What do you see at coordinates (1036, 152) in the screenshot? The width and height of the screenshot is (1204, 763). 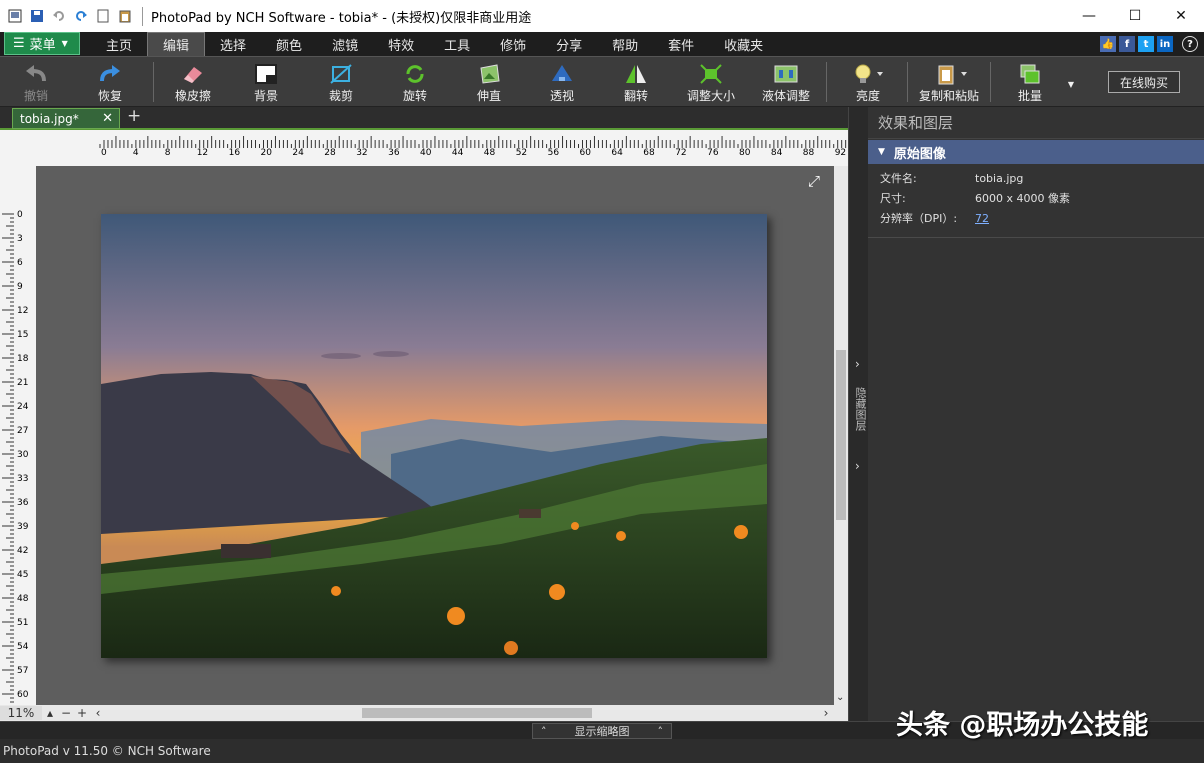 I see `original-image-section: ▼ 原始图像` at bounding box center [1036, 152].